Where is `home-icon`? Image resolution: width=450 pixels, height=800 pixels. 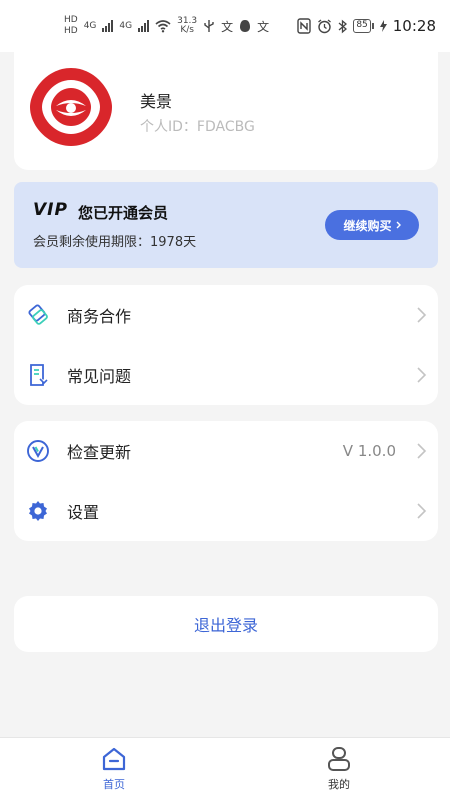 home-icon is located at coordinates (114, 759).